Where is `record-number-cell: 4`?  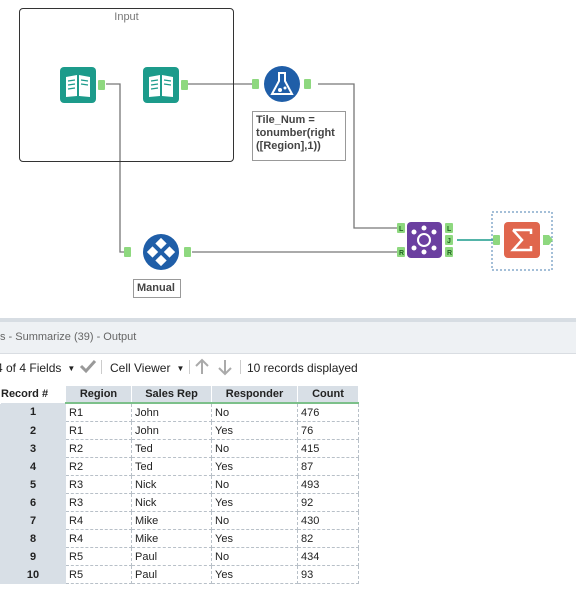
record-number-cell: 4 is located at coordinates (33, 466).